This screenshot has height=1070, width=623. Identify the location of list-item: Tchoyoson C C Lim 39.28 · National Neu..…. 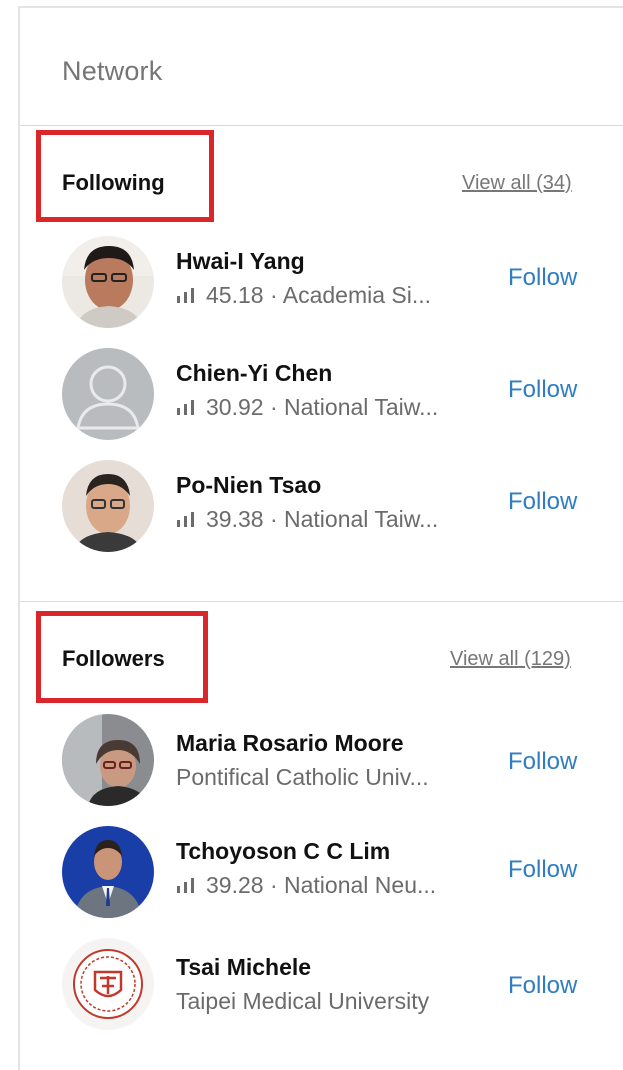
(321, 876).